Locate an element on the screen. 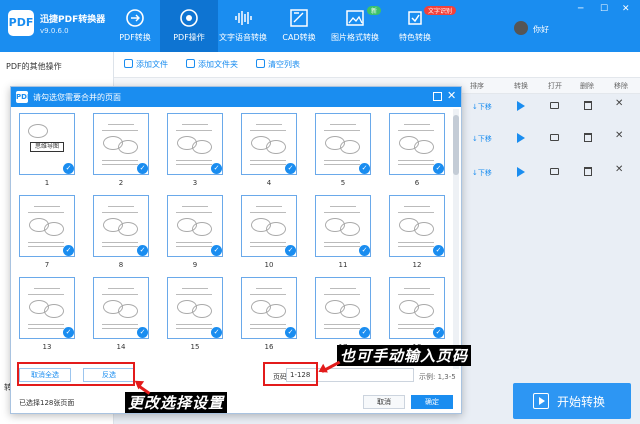  toolbar: 添加文件 添加文件夹 清空列表 is located at coordinates (377, 65).